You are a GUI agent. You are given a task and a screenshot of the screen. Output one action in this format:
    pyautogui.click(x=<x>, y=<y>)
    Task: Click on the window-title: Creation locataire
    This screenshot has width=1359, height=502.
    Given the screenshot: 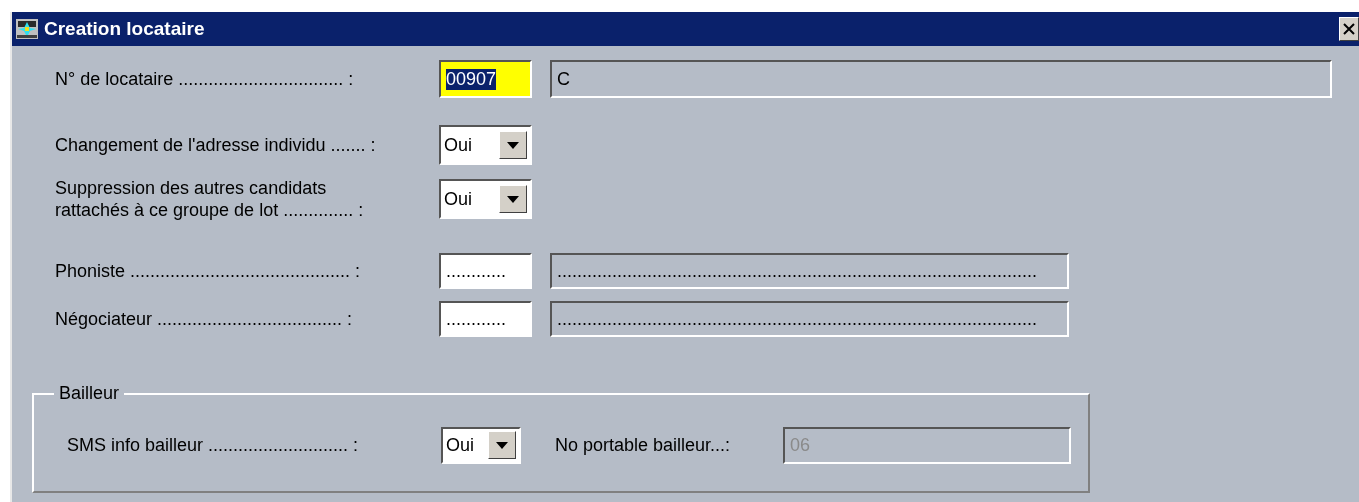 What is the action you would take?
    pyautogui.click(x=125, y=29)
    